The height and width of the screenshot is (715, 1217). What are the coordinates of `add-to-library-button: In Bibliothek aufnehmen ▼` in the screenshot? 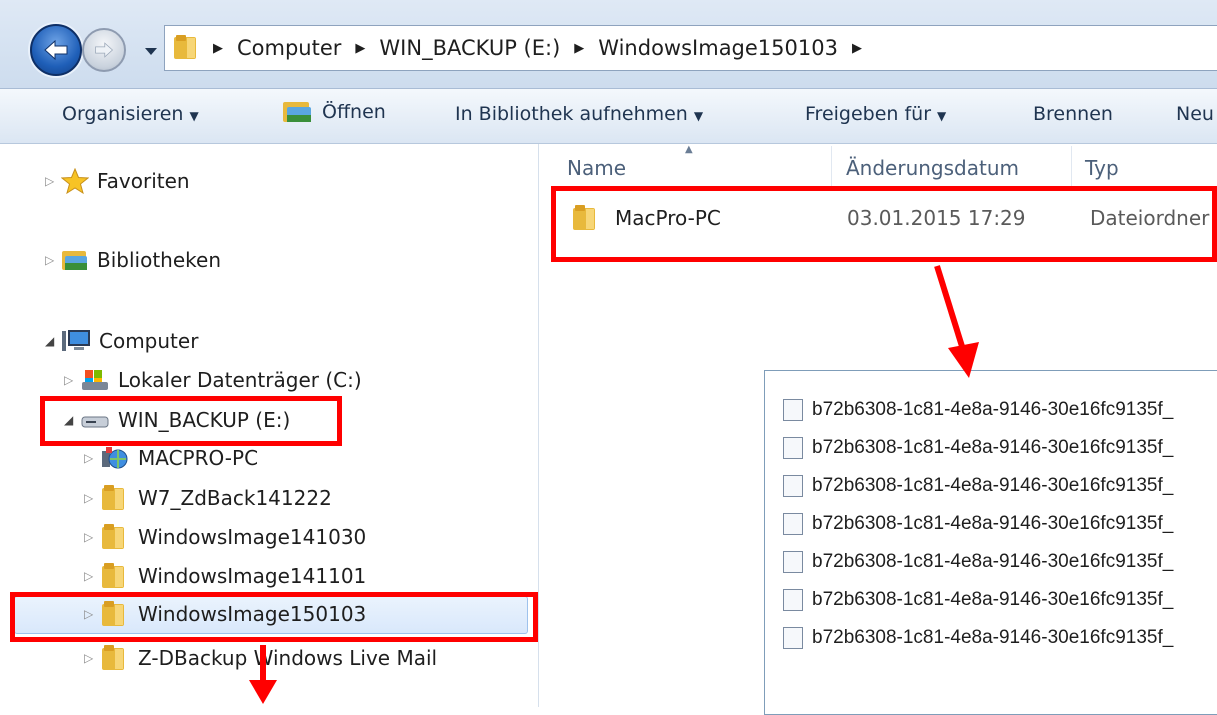 It's located at (579, 114).